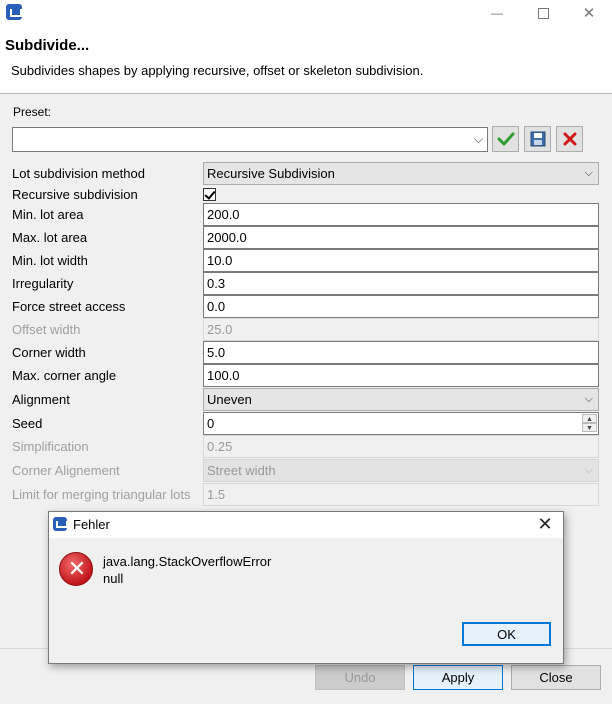  I want to click on property-row-irregularity: Irregularity 0.3, so click(303, 283).